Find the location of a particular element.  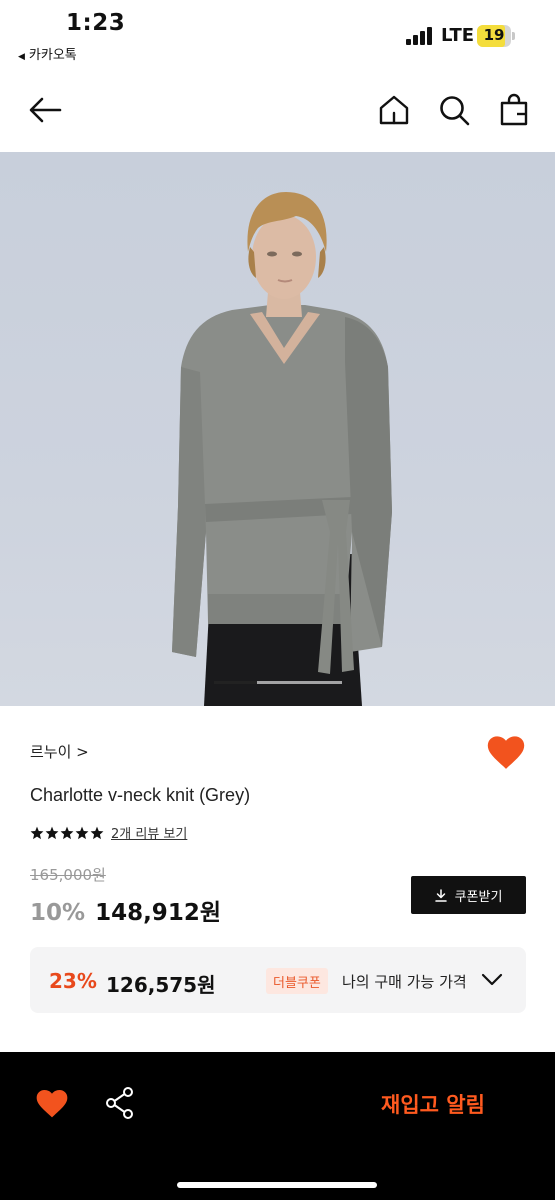

product-name: Charlotte v-neck knit (Grey) is located at coordinates (140, 795).